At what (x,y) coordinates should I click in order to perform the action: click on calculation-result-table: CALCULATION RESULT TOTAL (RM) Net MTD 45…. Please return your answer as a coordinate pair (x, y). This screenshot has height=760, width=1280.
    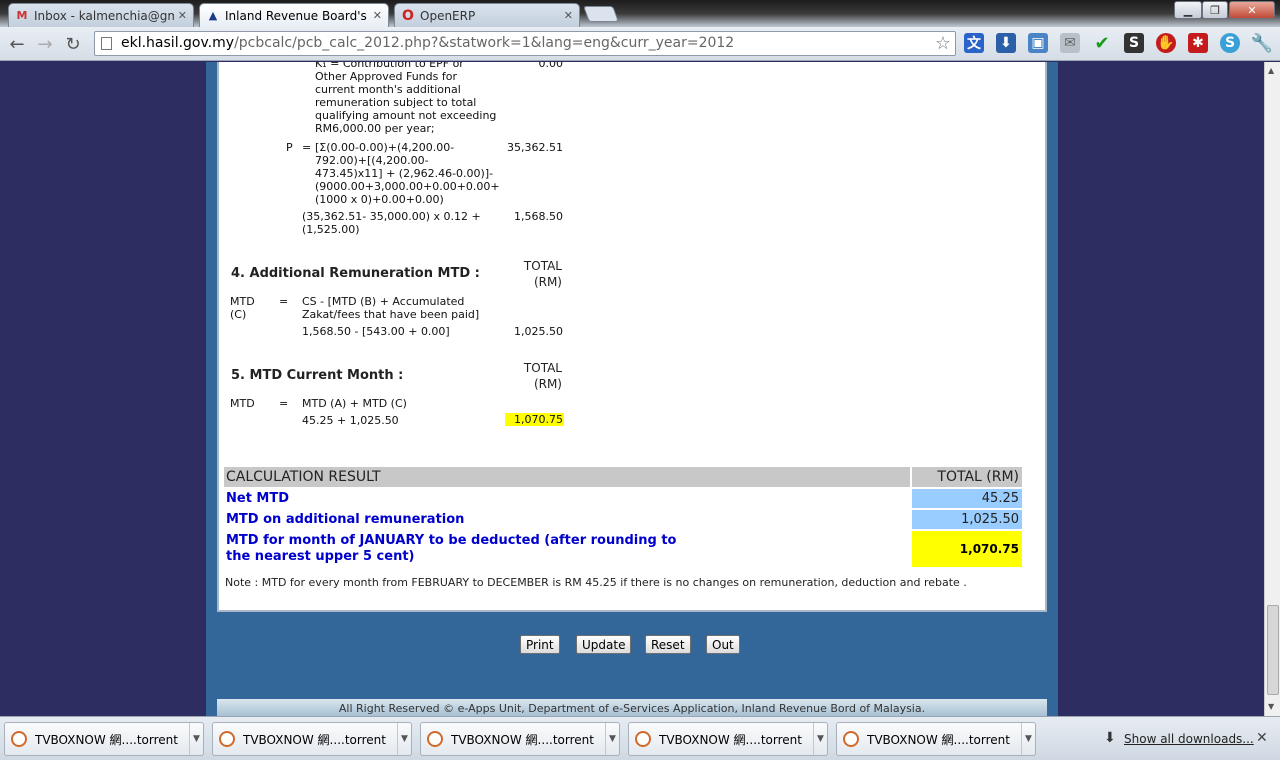
    Looking at the image, I should click on (624, 518).